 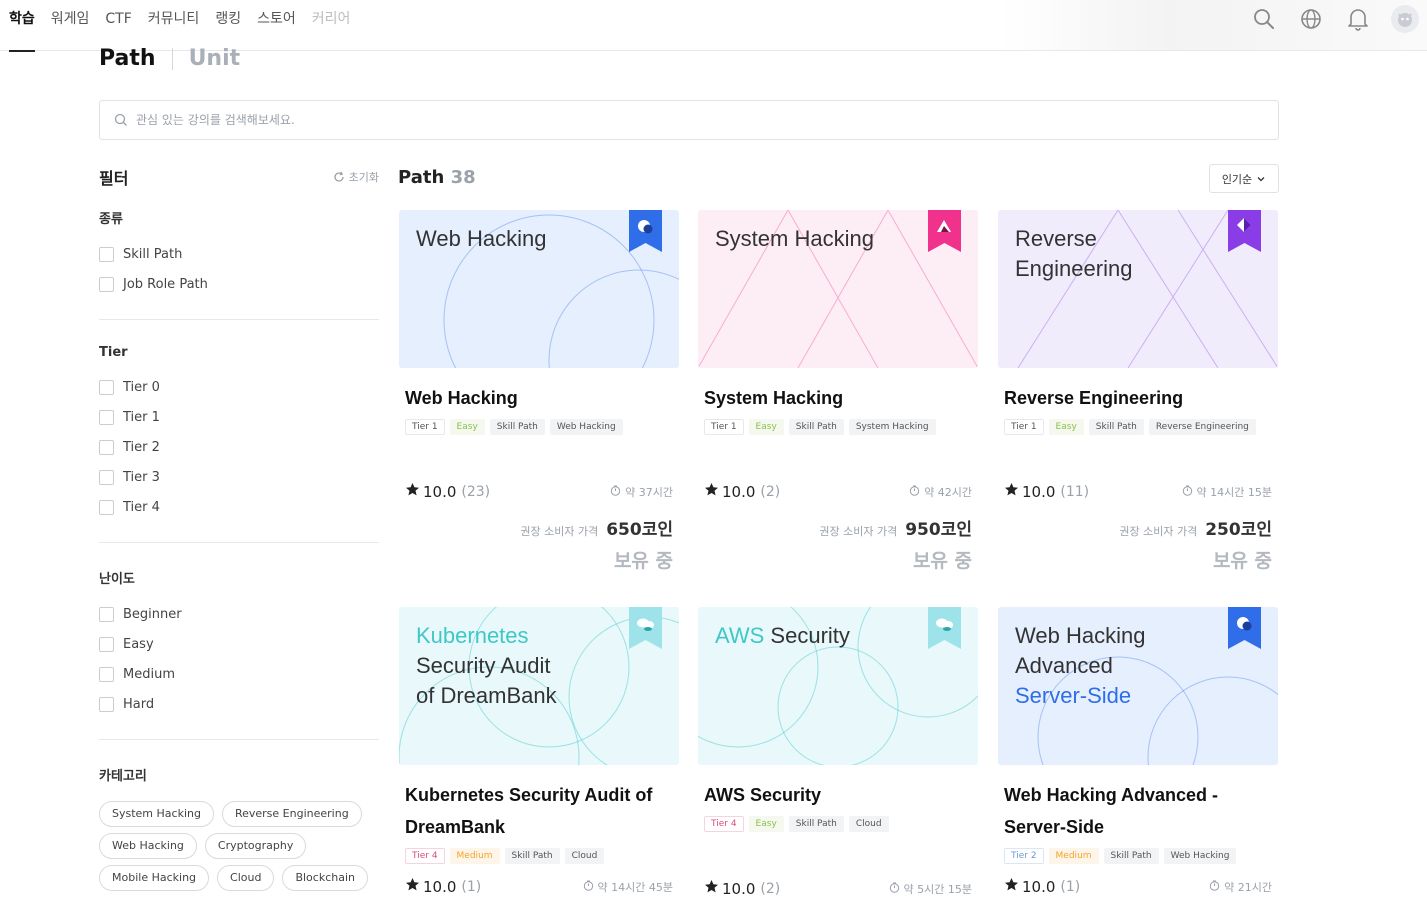 What do you see at coordinates (1244, 178) in the screenshot?
I see `sort-dropdown: 인기순` at bounding box center [1244, 178].